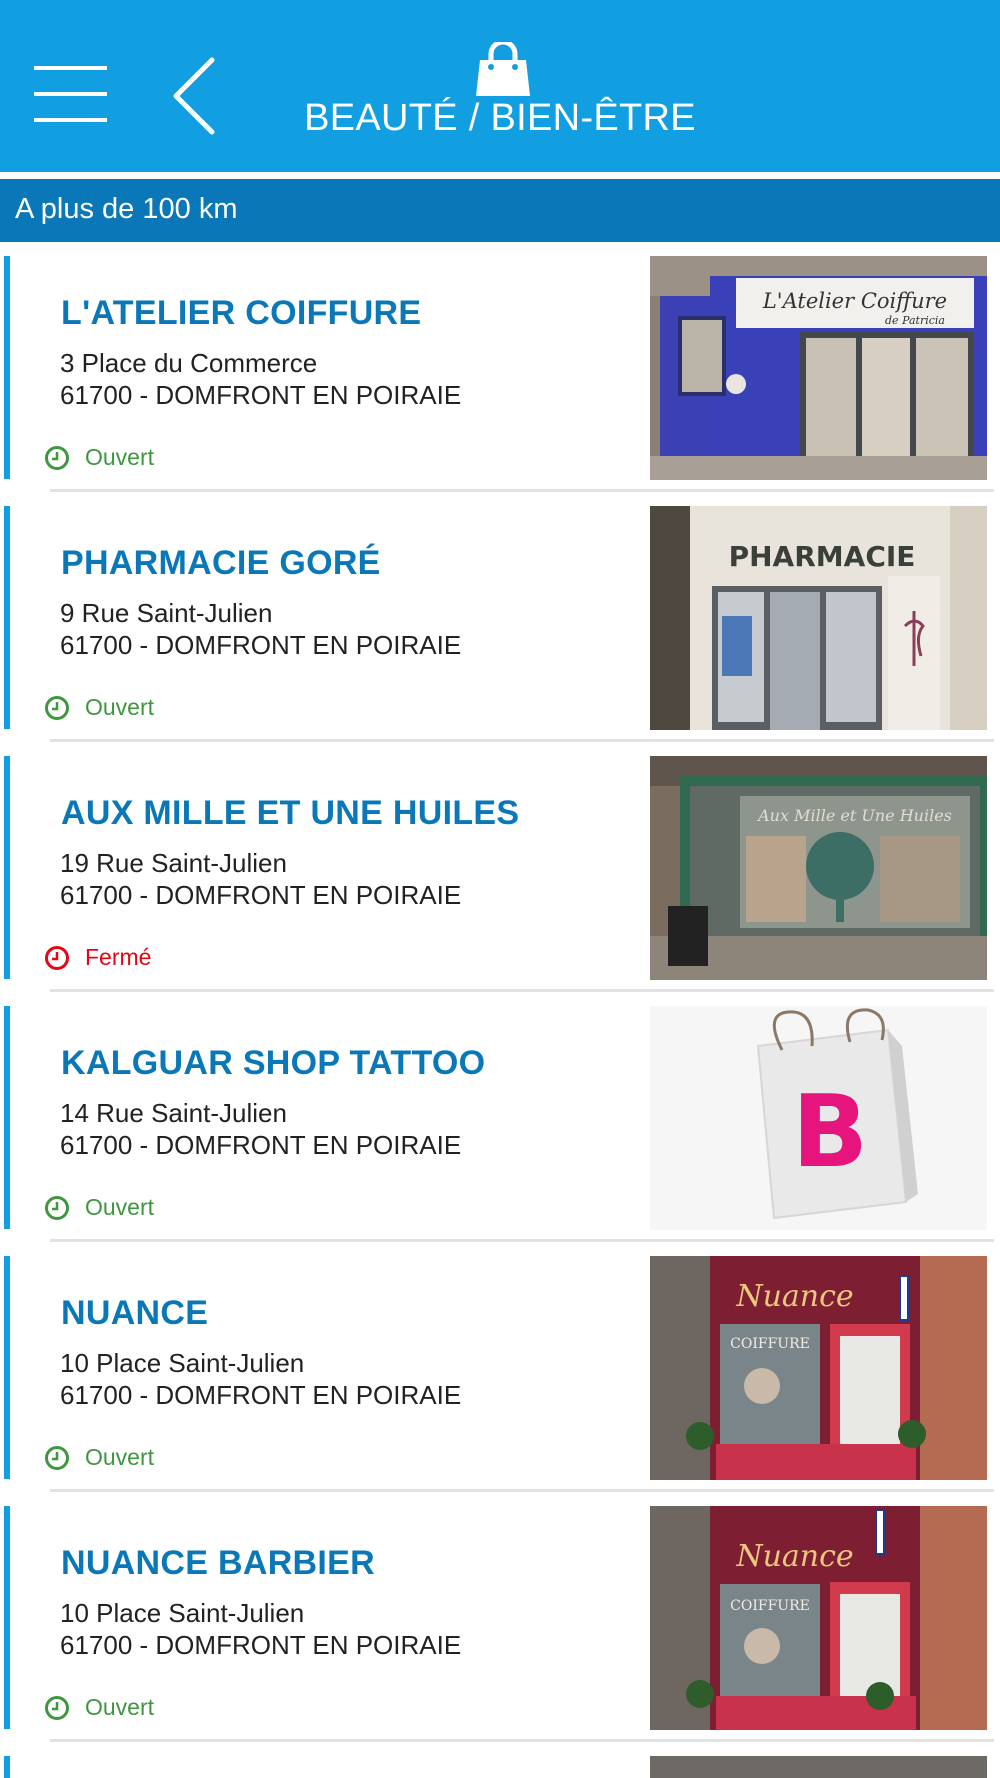 This screenshot has width=1000, height=1778. I want to click on shop-address: 3 Place du Commerce, so click(189, 363).